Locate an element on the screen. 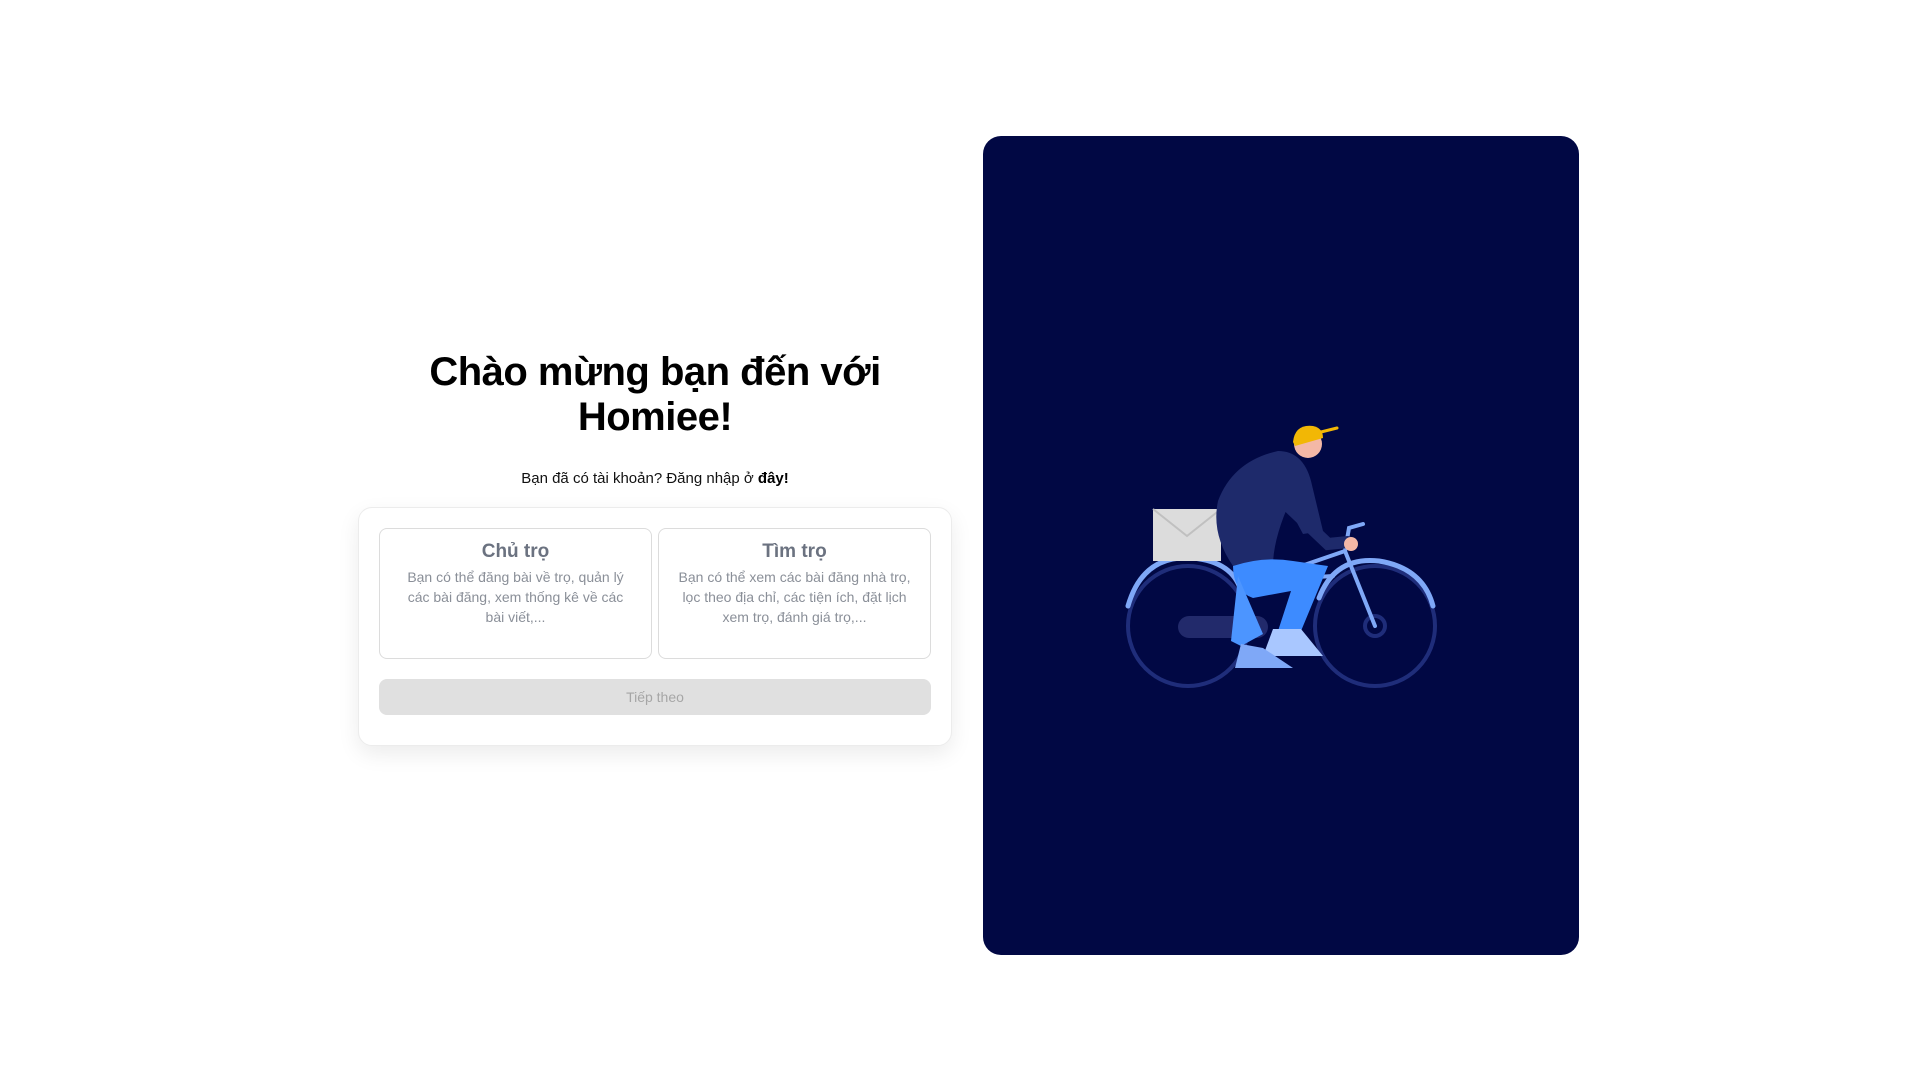 This screenshot has height=1080, width=1920. login-prompt-text: Bạn đã có tài khoản? Đăng nhập ở is located at coordinates (639, 478).